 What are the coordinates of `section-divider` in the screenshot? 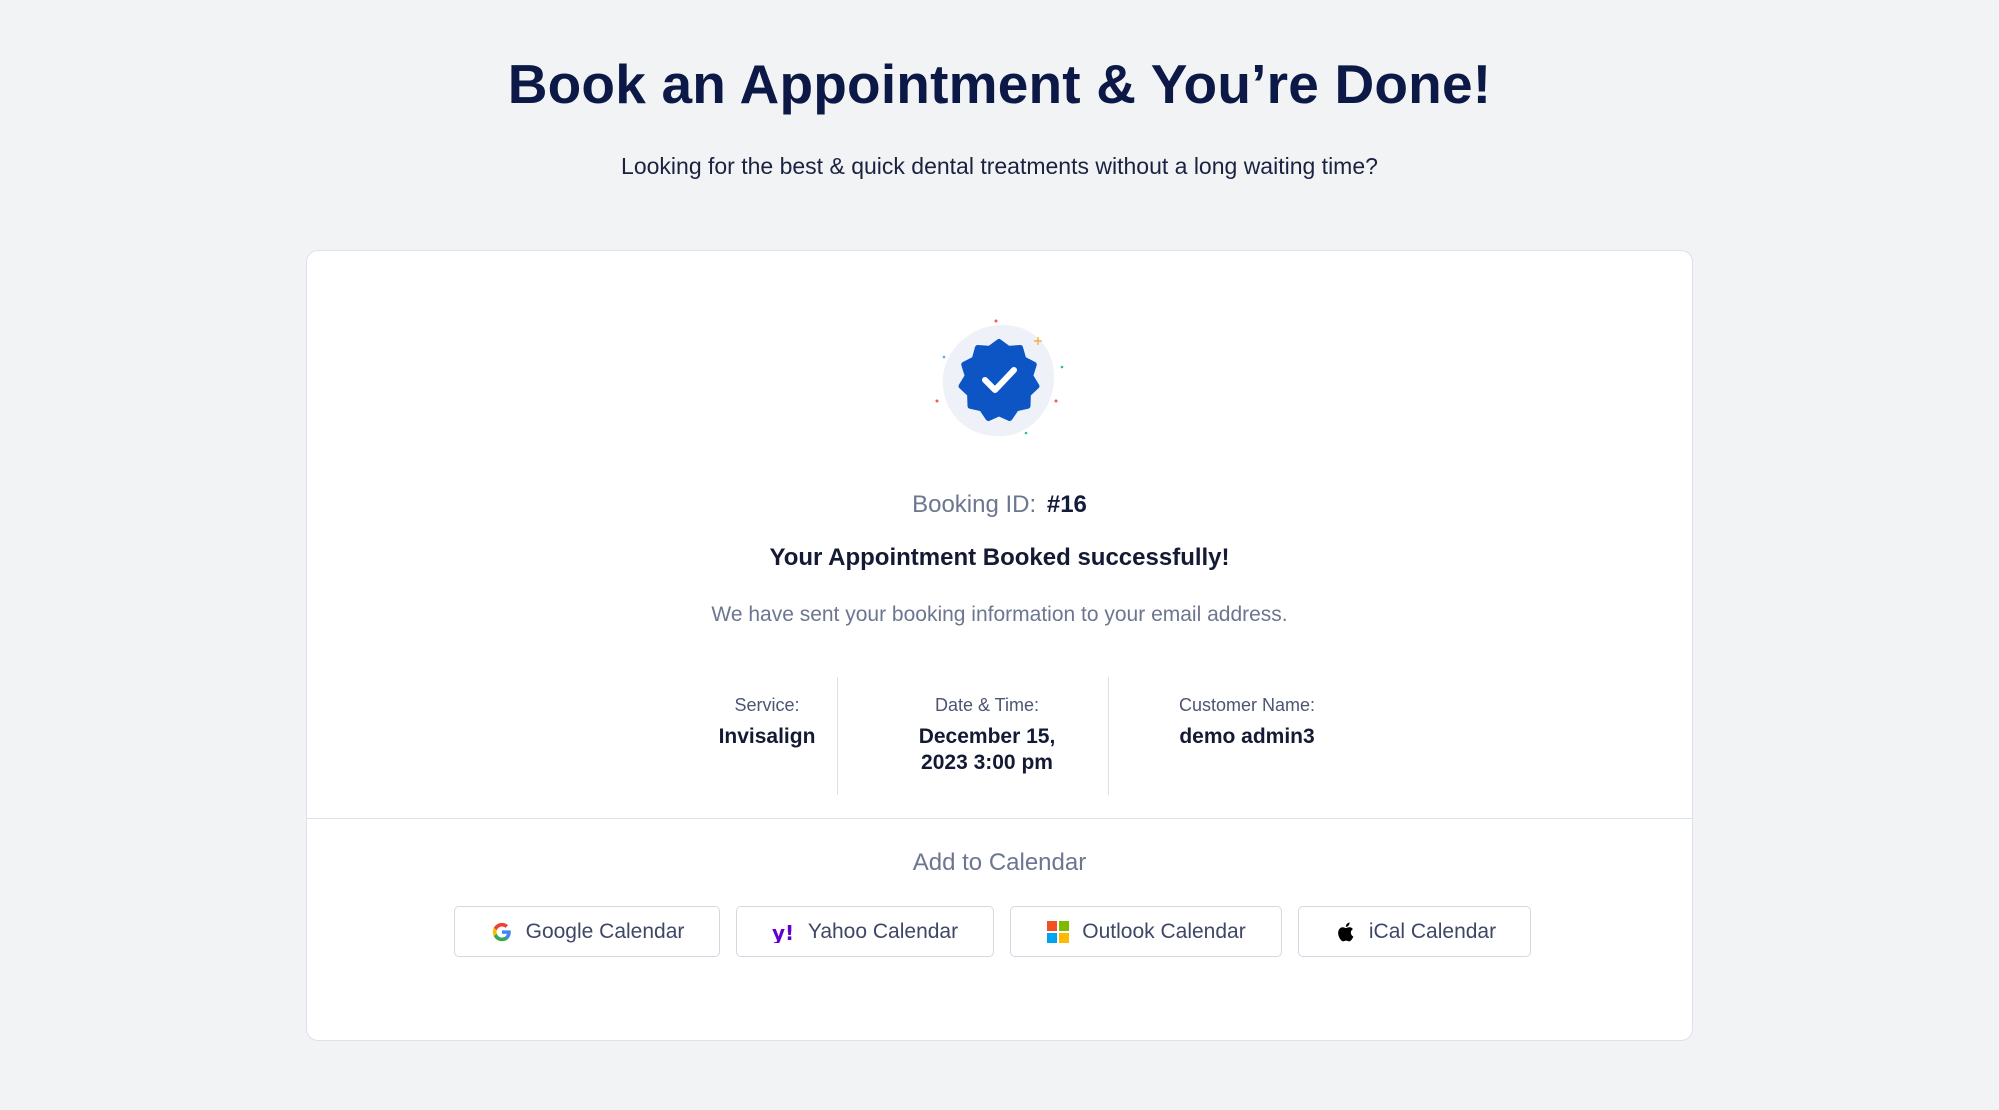 It's located at (999, 818).